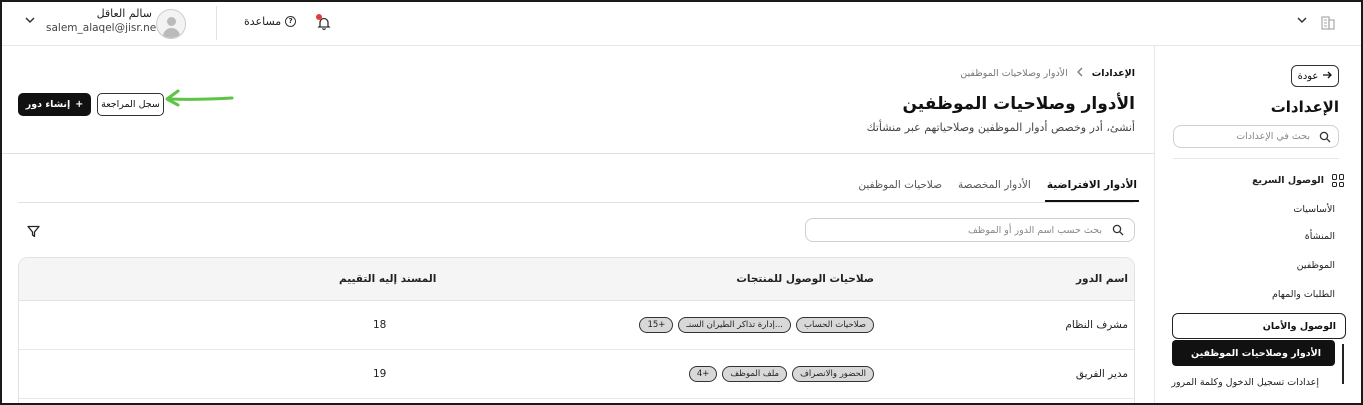  I want to click on quick-access-label: الوصول السريع, so click(1288, 180).